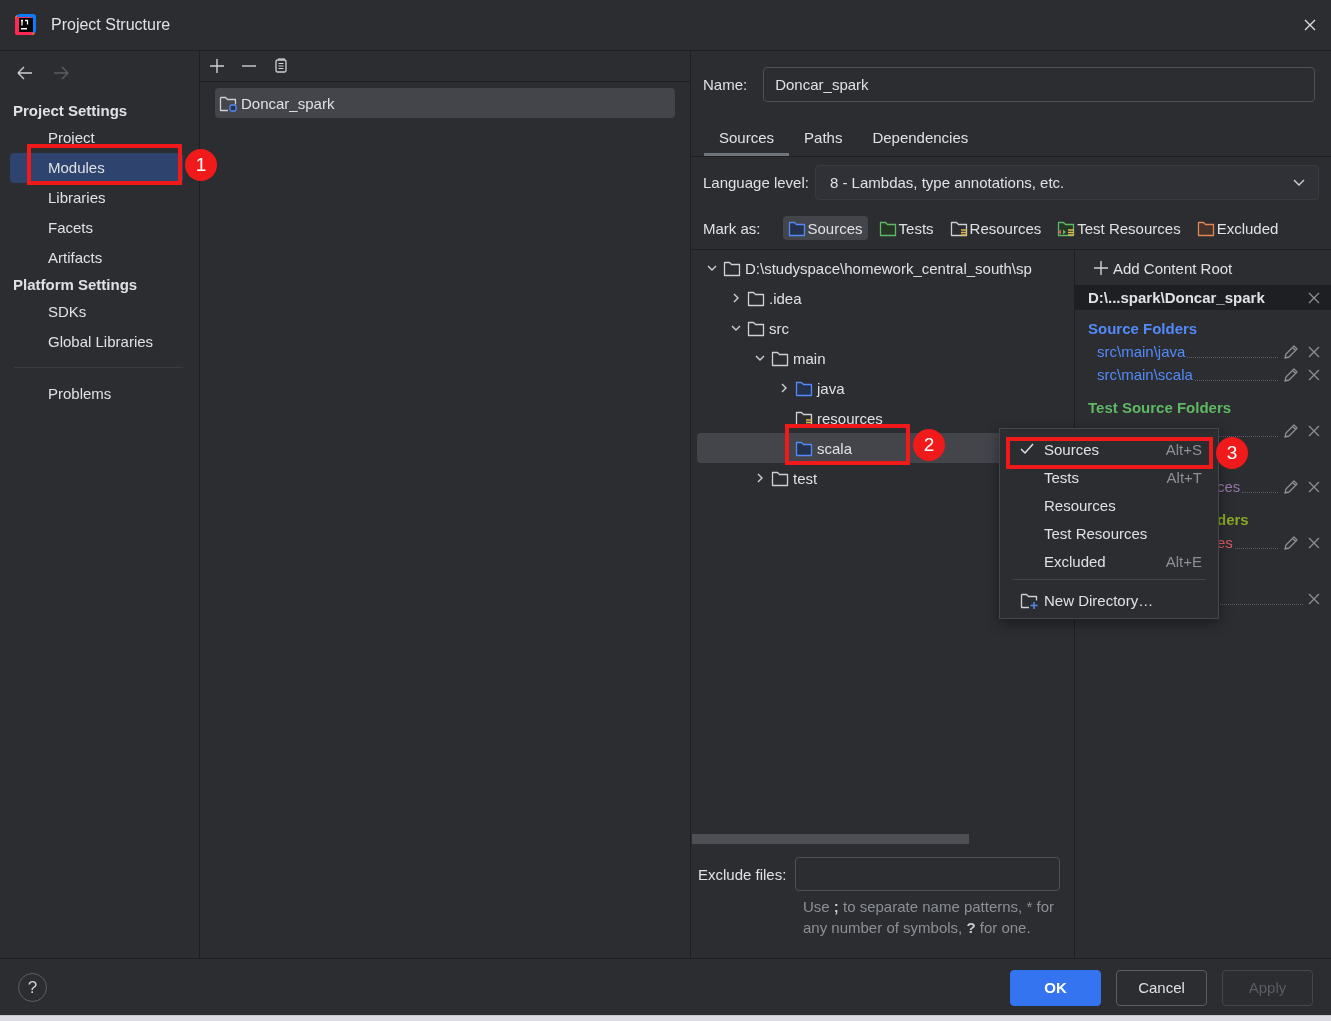  I want to click on menu-item: Resources, so click(1109, 505).